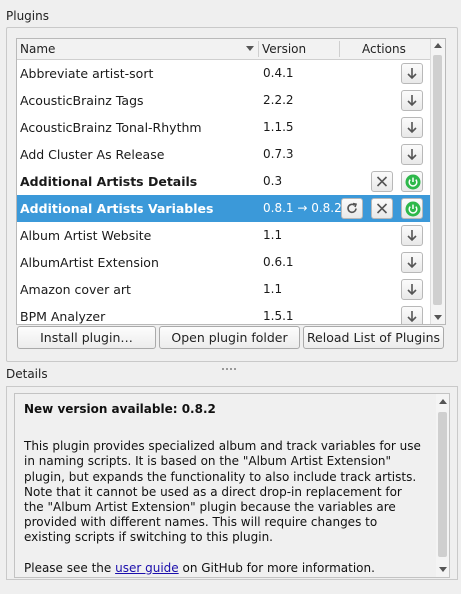 Image resolution: width=461 pixels, height=594 pixels. Describe the element at coordinates (384, 49) in the screenshot. I see `header-actions: Actions` at that location.